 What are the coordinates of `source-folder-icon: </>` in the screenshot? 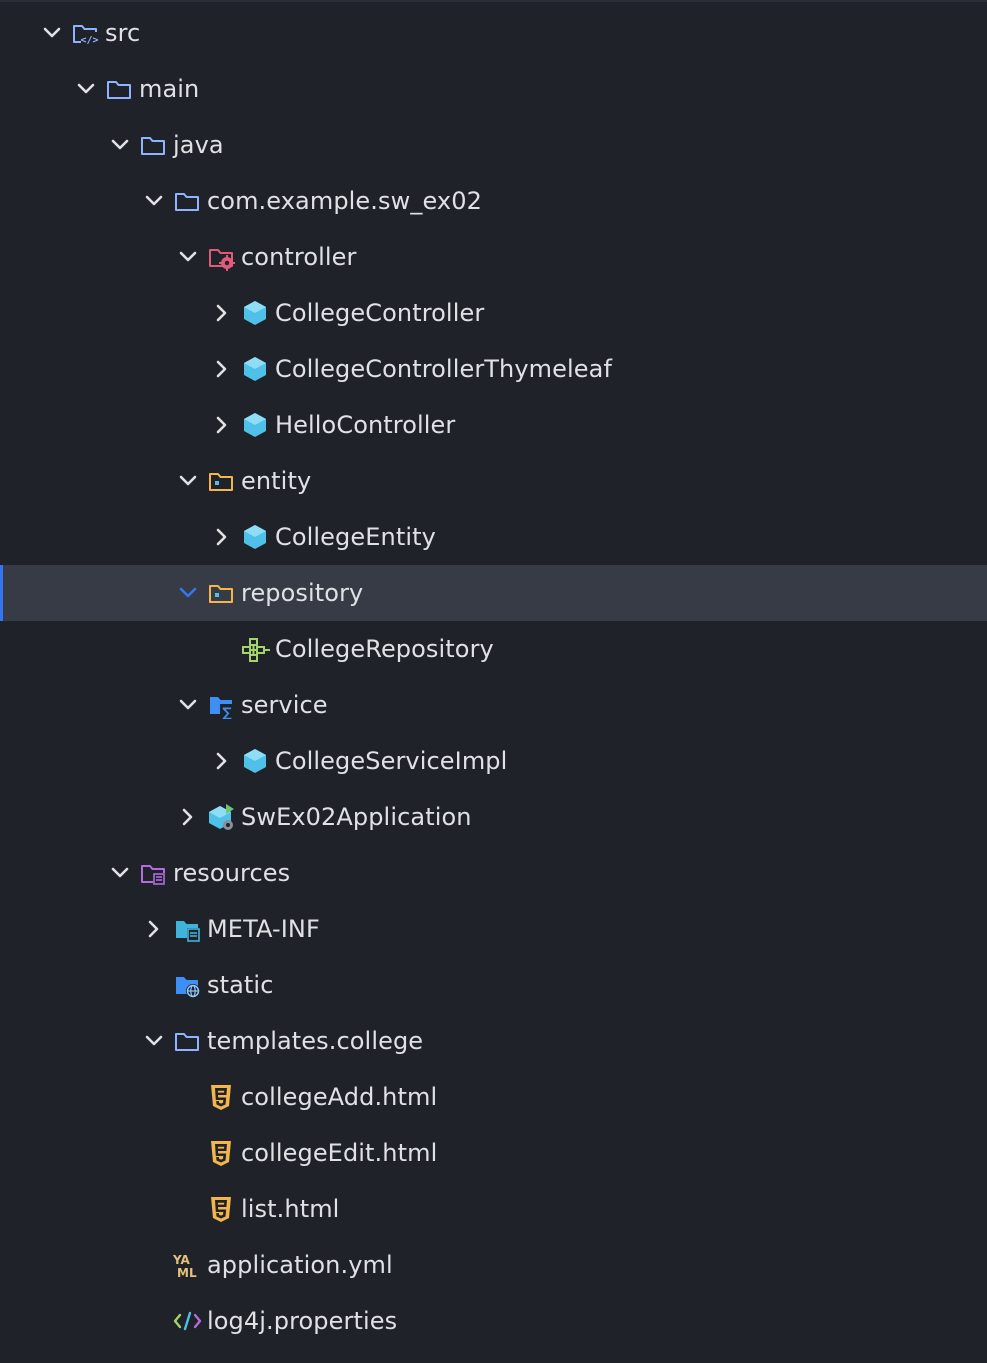 It's located at (85, 33).